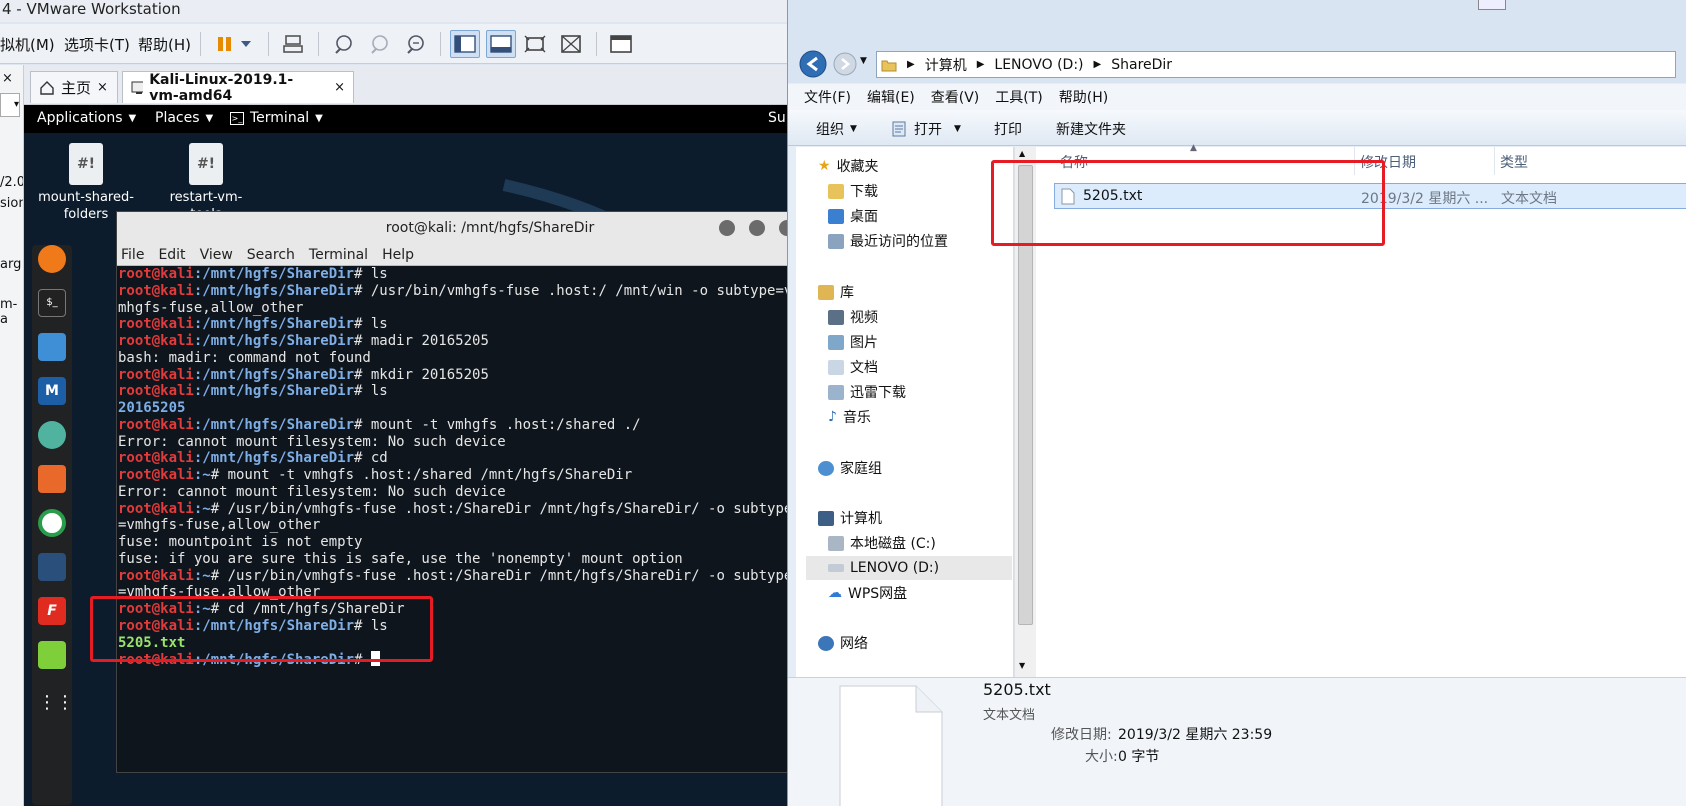 The height and width of the screenshot is (806, 1686). What do you see at coordinates (836, 129) in the screenshot?
I see `organize-button: 组织 ▼` at bounding box center [836, 129].